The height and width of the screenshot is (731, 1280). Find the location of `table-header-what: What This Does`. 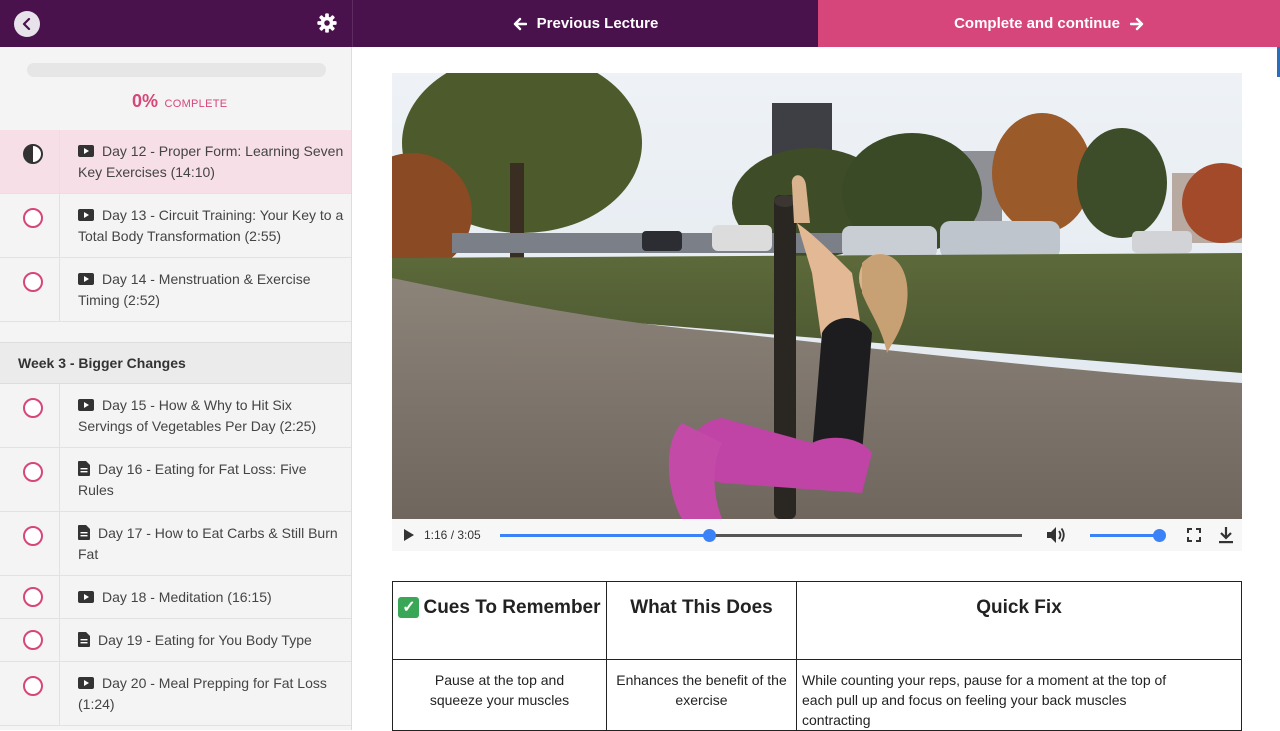

table-header-what: What This Does is located at coordinates (701, 620).